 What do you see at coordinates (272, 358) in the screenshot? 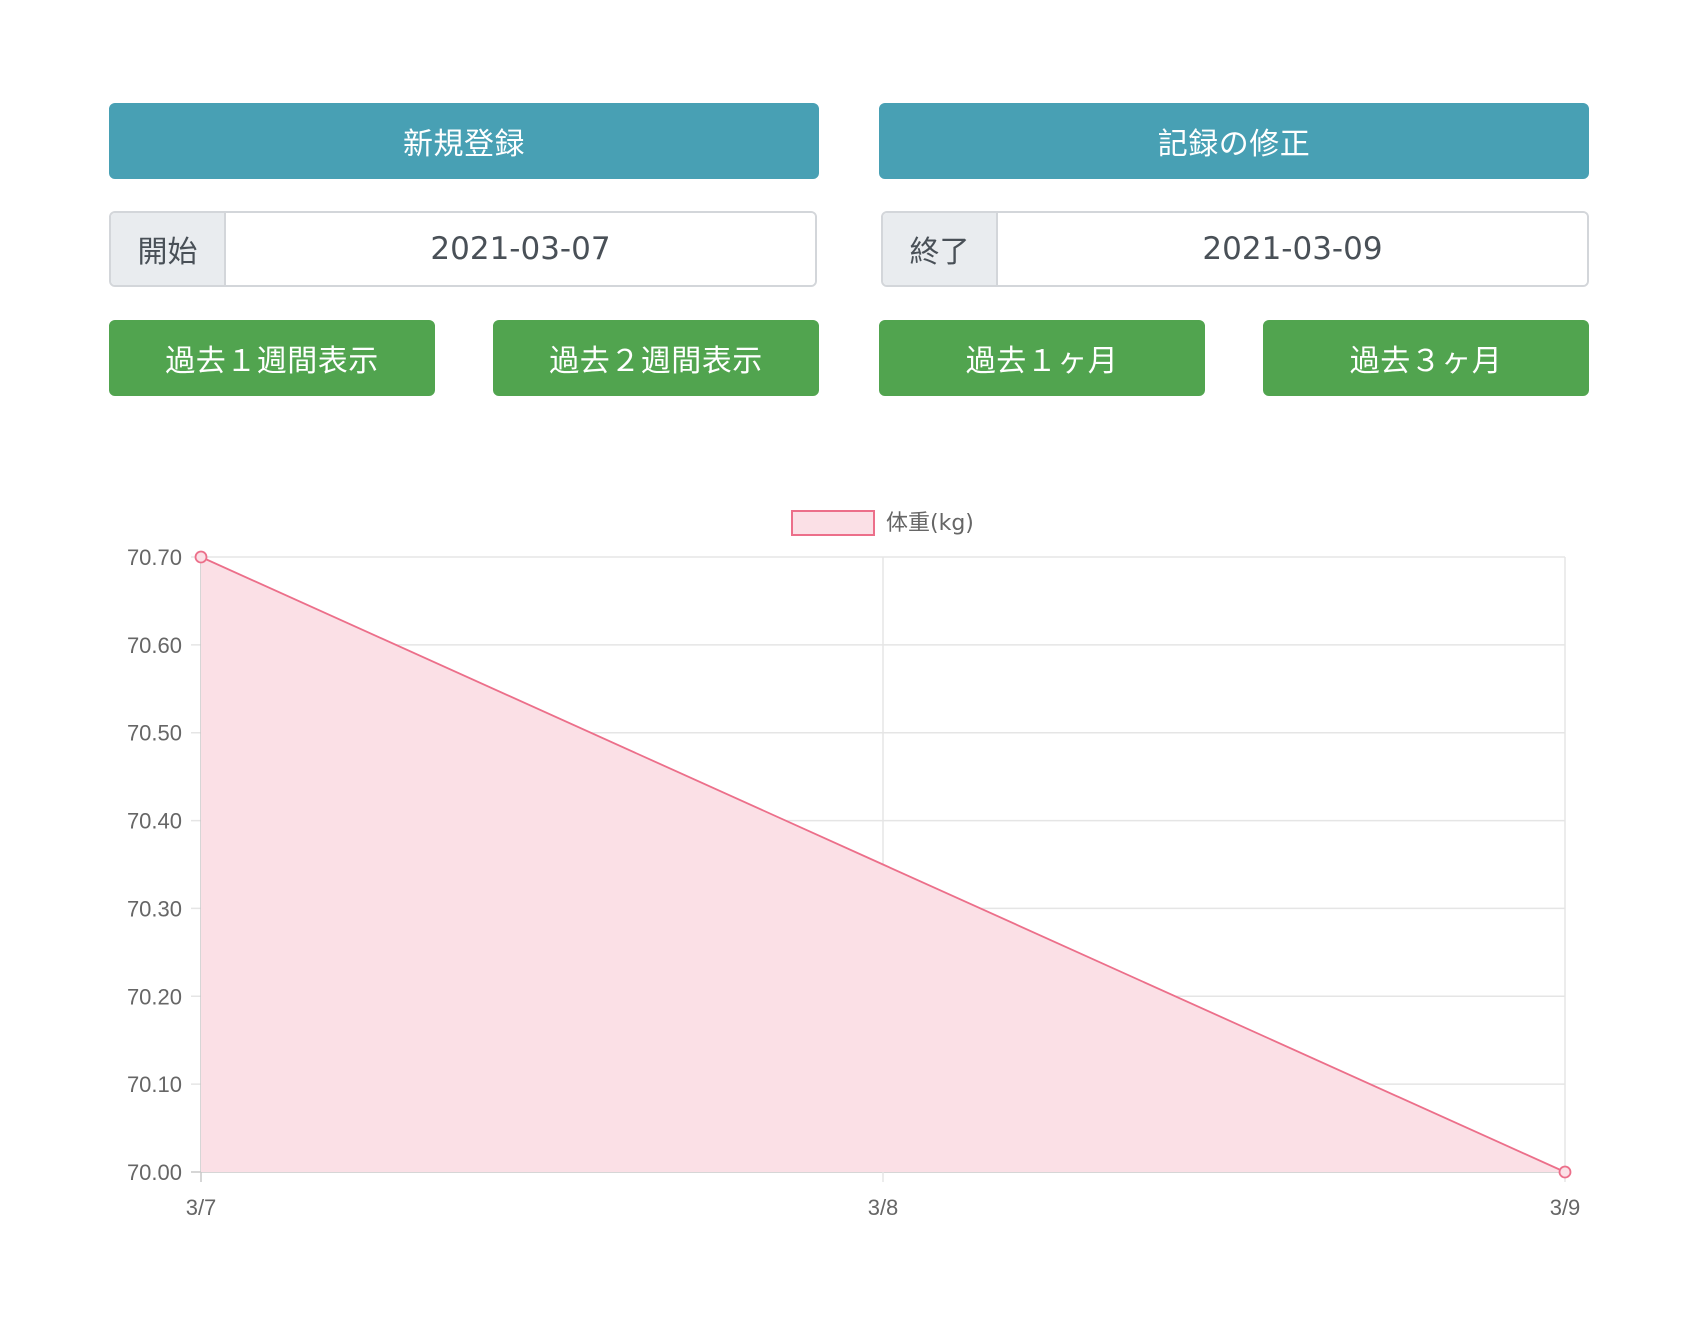
I see `past-1-week-button: 過去１週間表示` at bounding box center [272, 358].